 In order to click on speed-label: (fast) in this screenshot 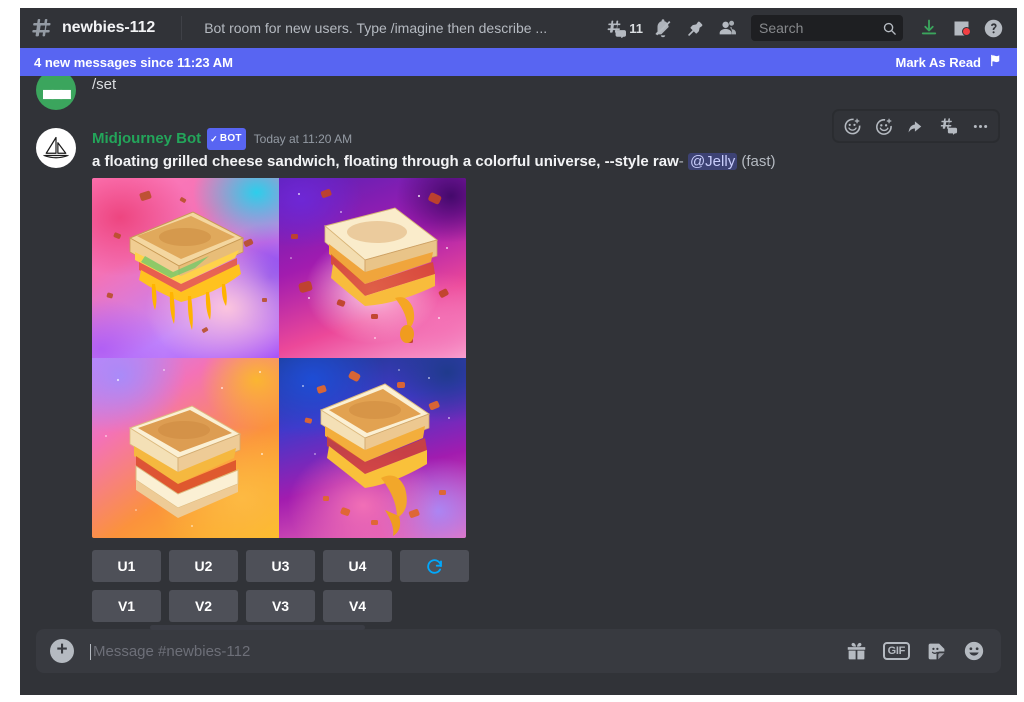, I will do `click(758, 161)`.